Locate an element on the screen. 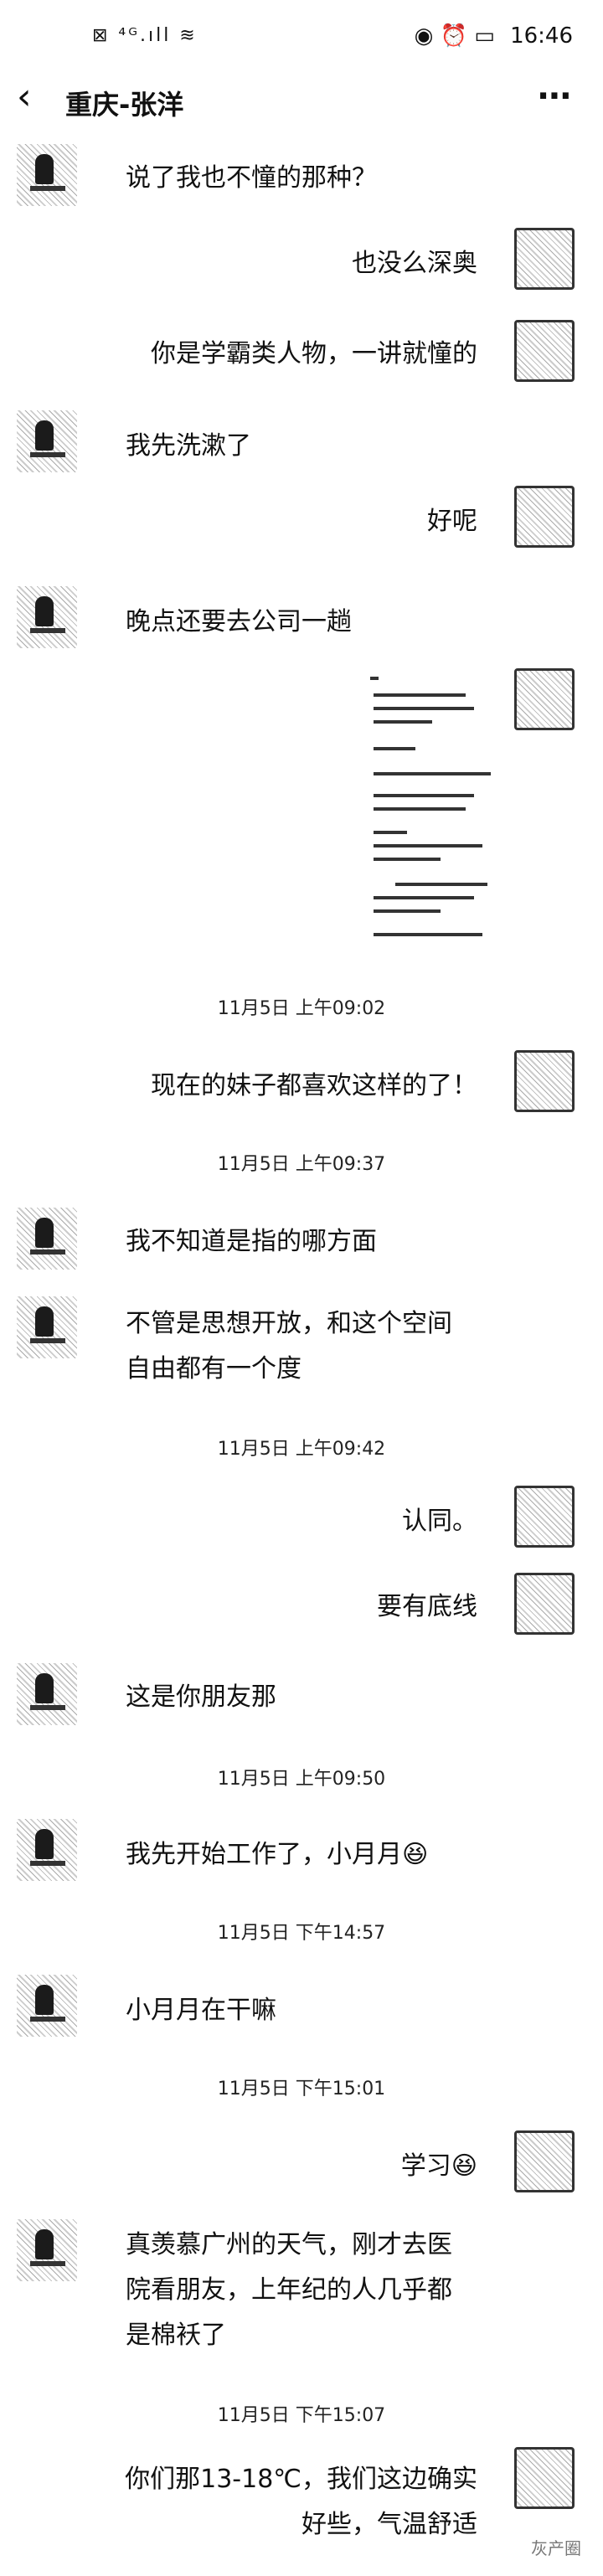 The height and width of the screenshot is (2576, 603). message-text: 我先开始工作了，小月月 is located at coordinates (264, 1854).